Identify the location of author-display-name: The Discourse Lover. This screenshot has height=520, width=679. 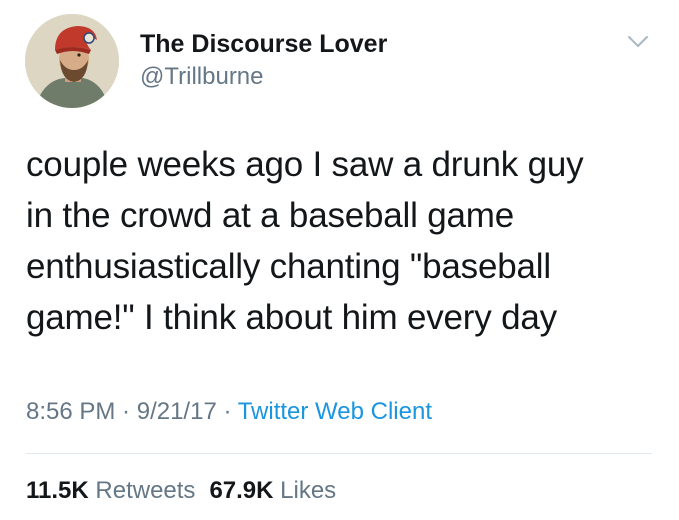
(263, 44).